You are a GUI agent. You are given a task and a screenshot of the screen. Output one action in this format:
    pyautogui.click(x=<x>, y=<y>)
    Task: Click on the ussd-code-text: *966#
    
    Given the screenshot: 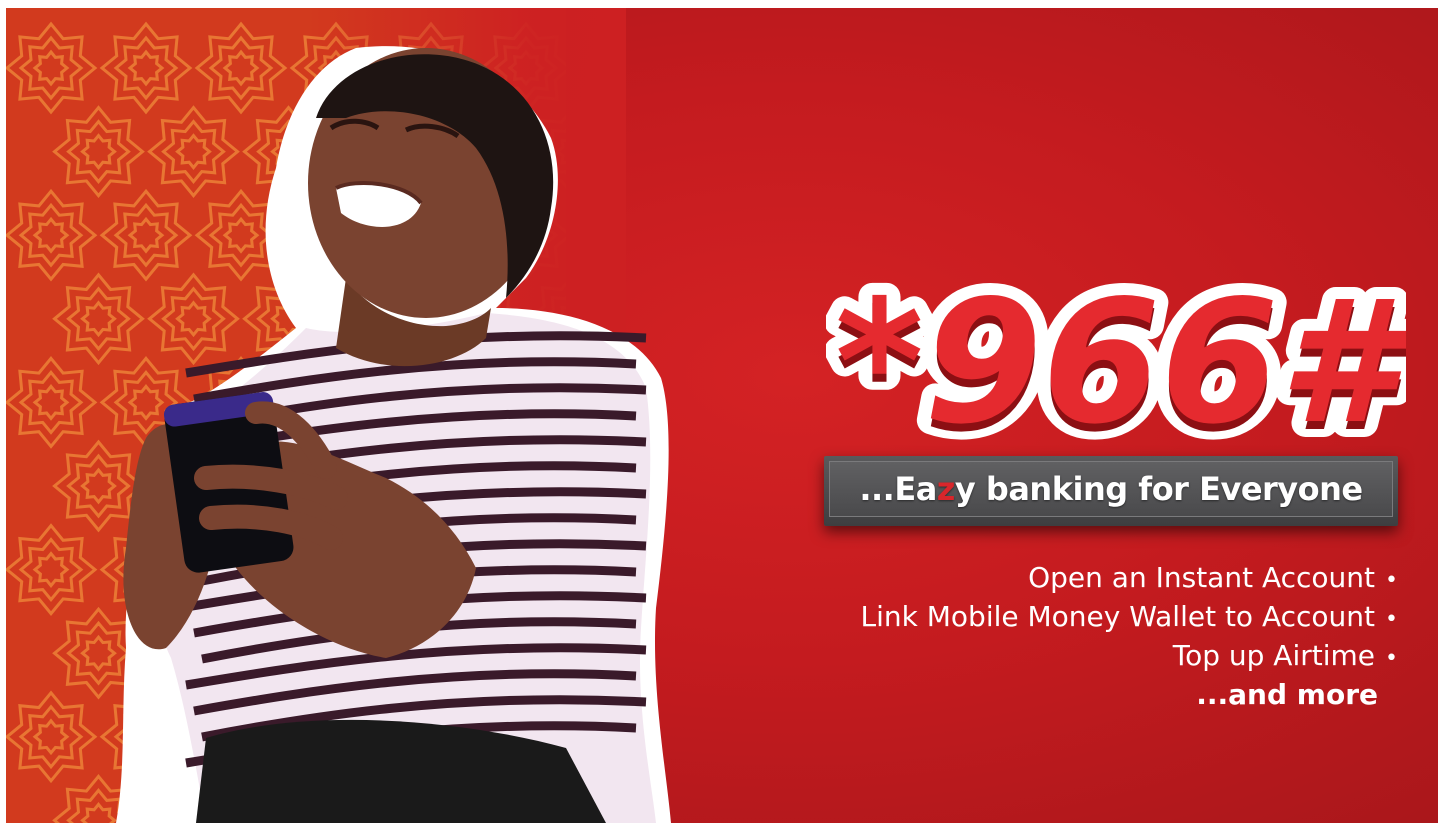 What is the action you would take?
    pyautogui.click(x=1120, y=358)
    